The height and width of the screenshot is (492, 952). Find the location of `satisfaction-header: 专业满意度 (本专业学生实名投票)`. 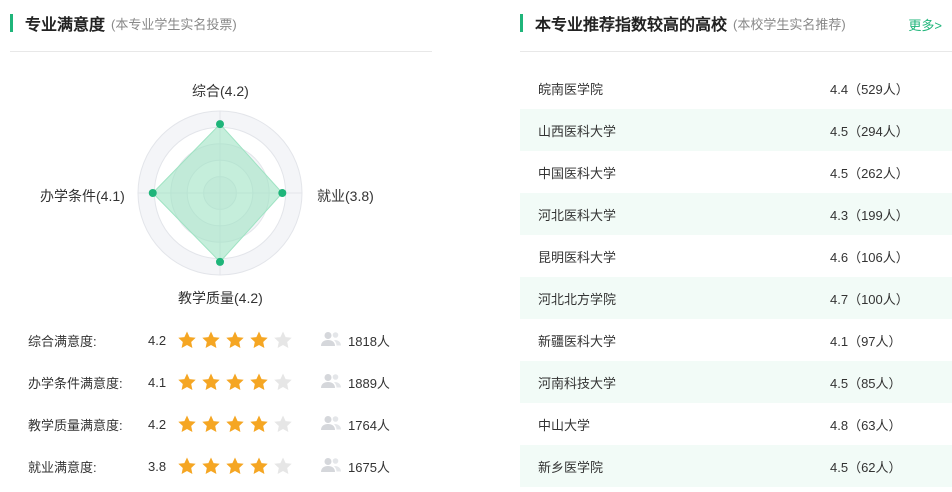

satisfaction-header: 专业满意度 (本专业学生实名投票) is located at coordinates (123, 23).